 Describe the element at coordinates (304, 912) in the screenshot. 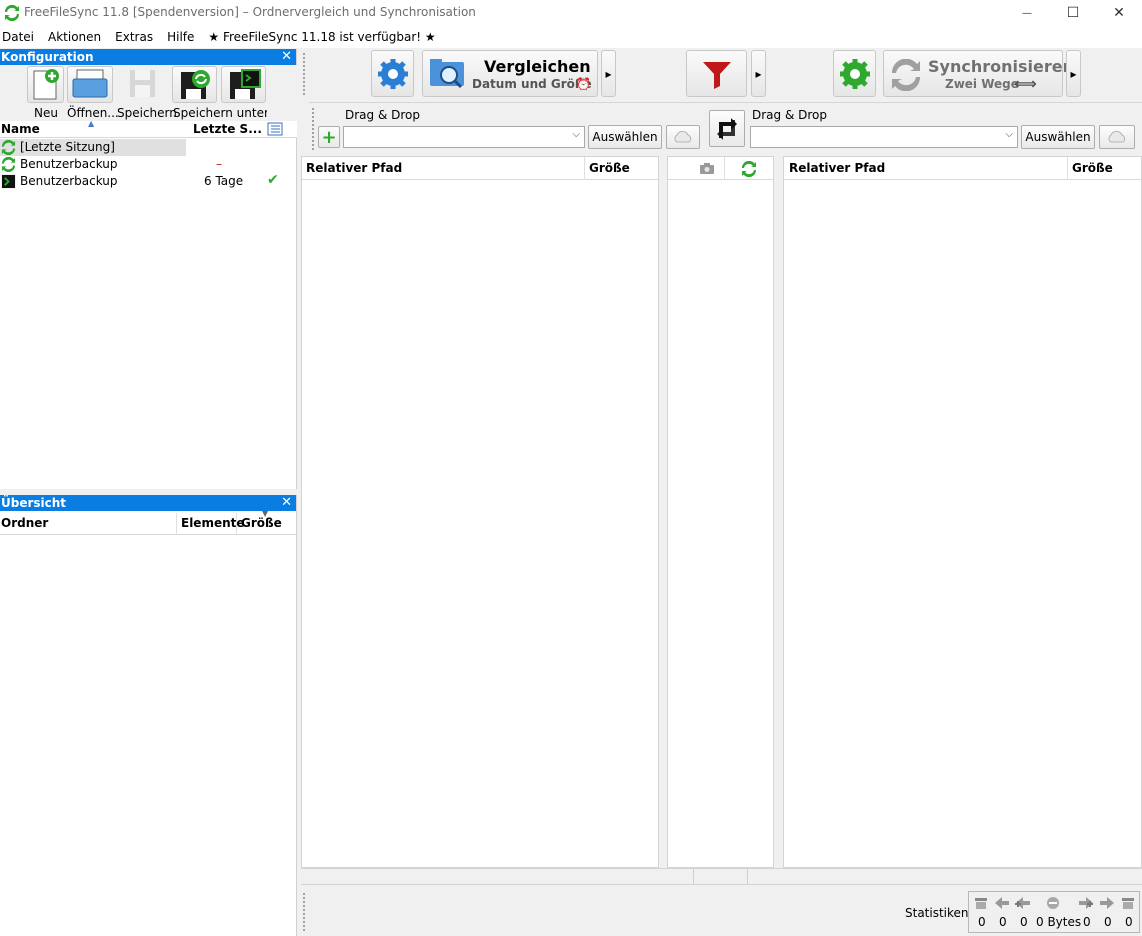

I see `stats-bar-grip` at that location.